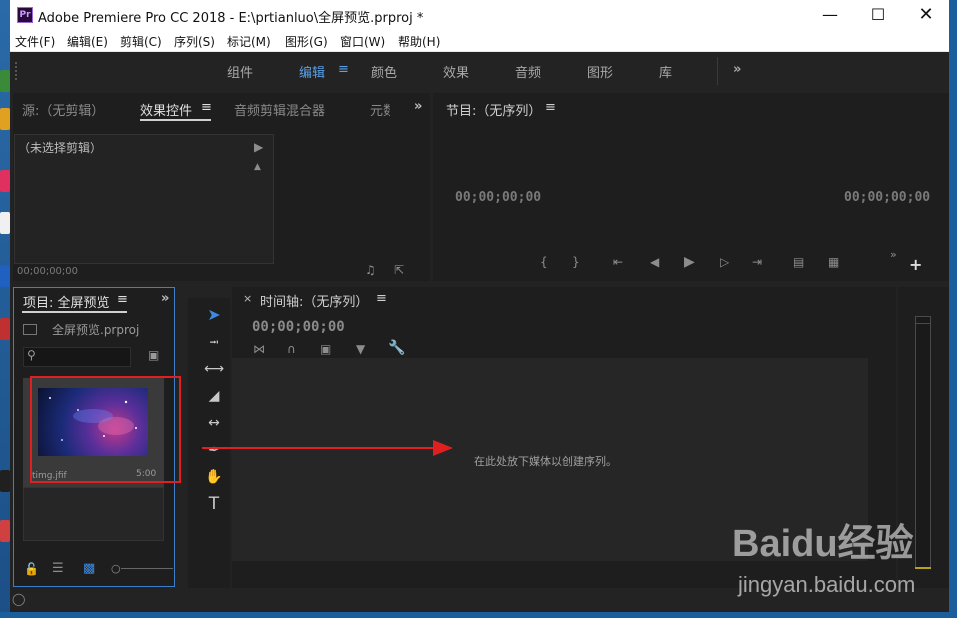 The width and height of the screenshot is (957, 618). I want to click on desktop-edge, so click(953, 309).